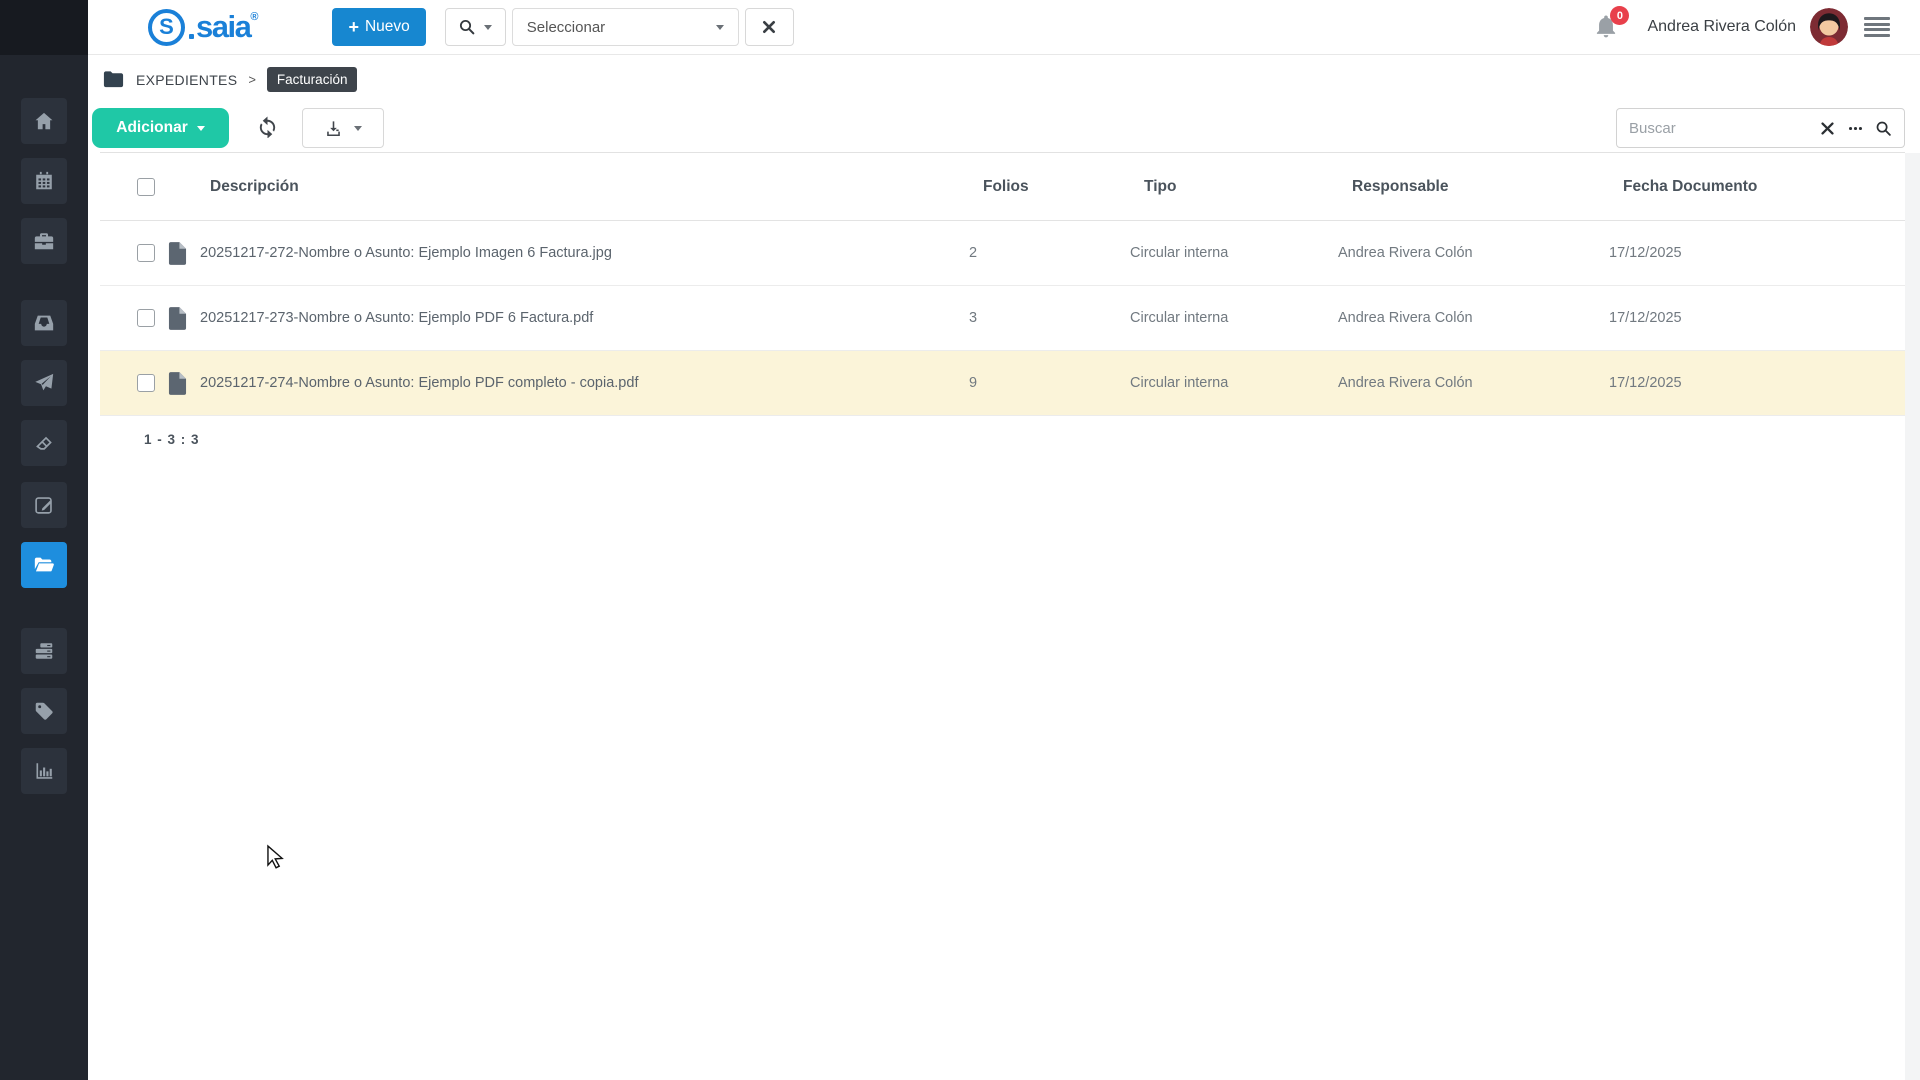  I want to click on logo-dot, so click(191, 36).